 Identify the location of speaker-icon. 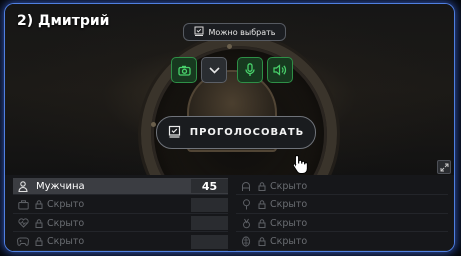
(280, 70).